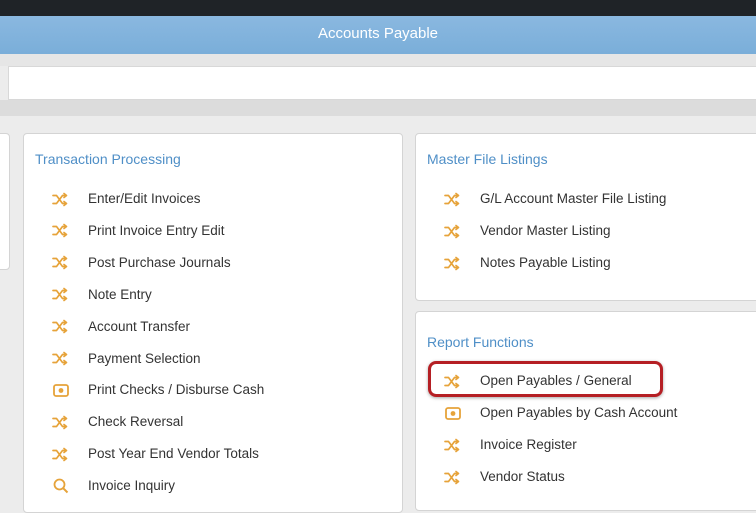  What do you see at coordinates (144, 358) in the screenshot?
I see `menu-item-label: Payment Selection` at bounding box center [144, 358].